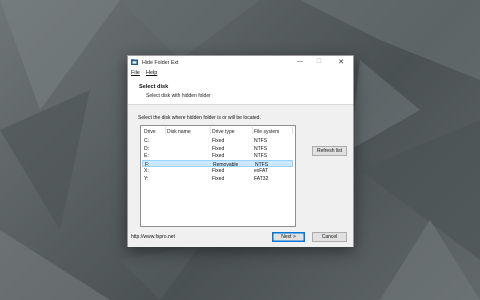 This screenshot has height=300, width=480. I want to click on website-link: http://www.fspro.net, so click(153, 237).